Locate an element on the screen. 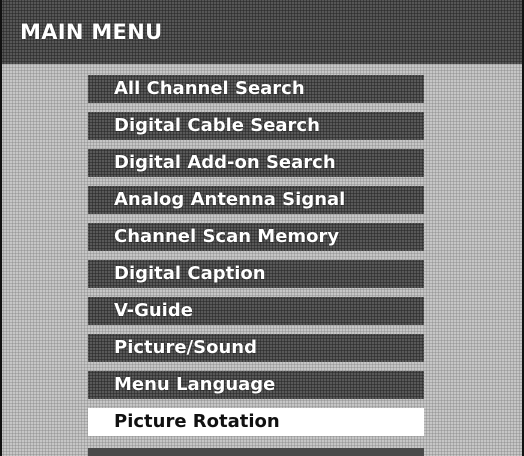 Image resolution: width=524 pixels, height=456 pixels. menu-item-label: Menu Language is located at coordinates (195, 384).